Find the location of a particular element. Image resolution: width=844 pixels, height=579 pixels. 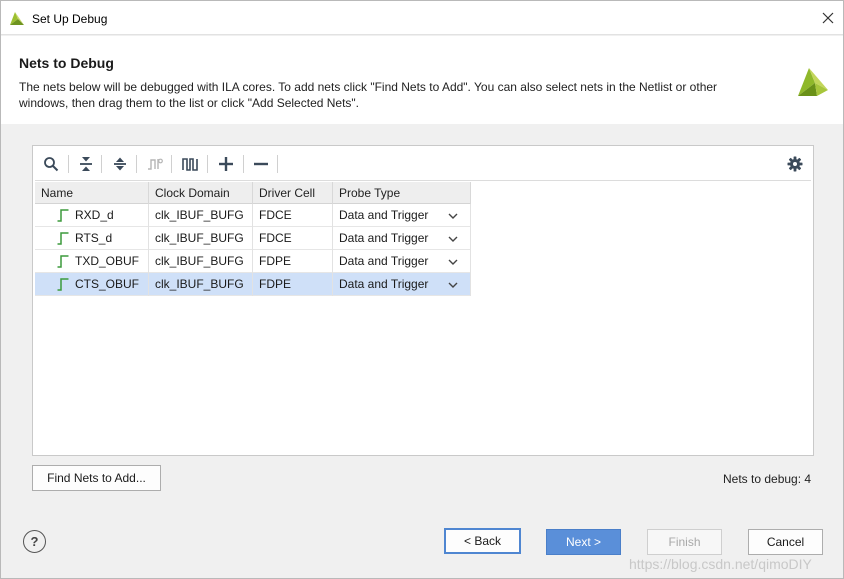

nets-count-status: Nets to debug: 4 is located at coordinates (767, 479).